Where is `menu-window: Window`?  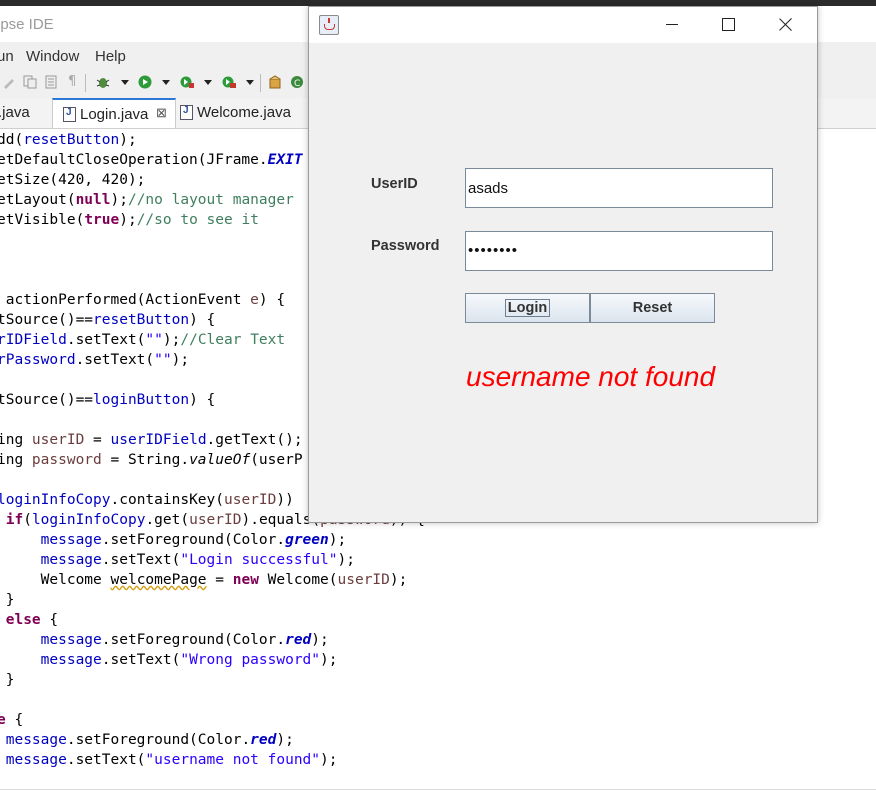 menu-window: Window is located at coordinates (52, 56).